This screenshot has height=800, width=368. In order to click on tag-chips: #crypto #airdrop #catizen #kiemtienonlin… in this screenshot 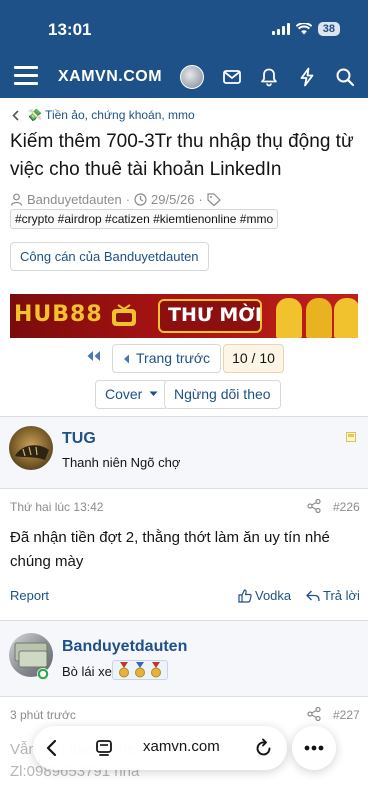, I will do `click(144, 219)`.